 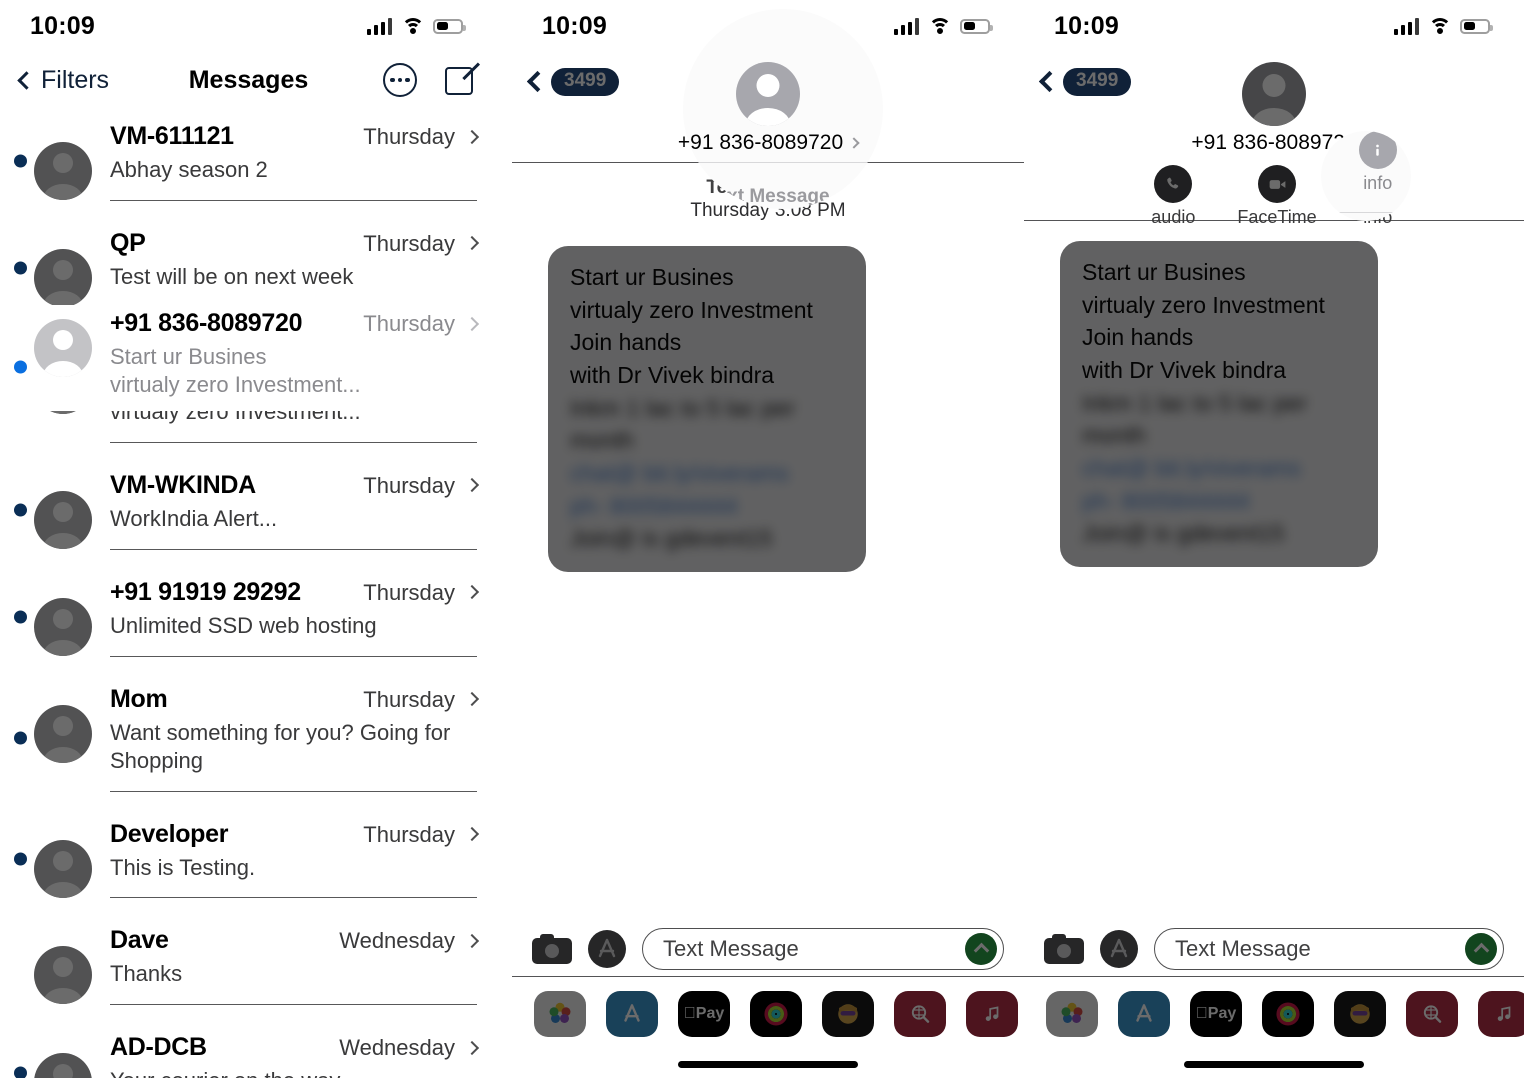 I want to click on bubble-line: Start ur Busines, so click(x=1164, y=272).